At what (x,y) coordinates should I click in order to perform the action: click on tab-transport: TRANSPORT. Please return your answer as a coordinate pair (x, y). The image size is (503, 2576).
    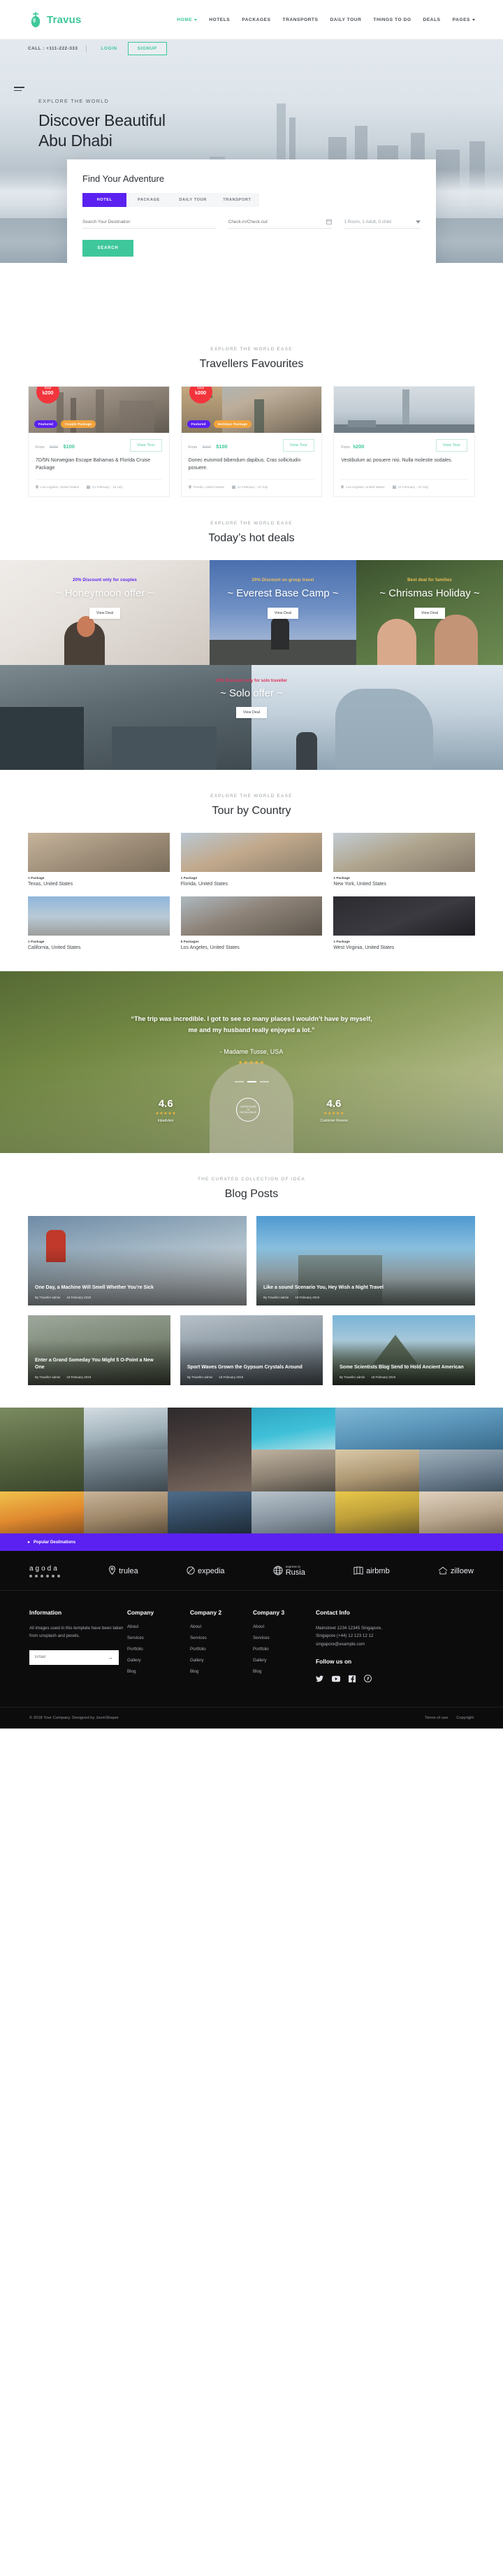
    Looking at the image, I should click on (237, 200).